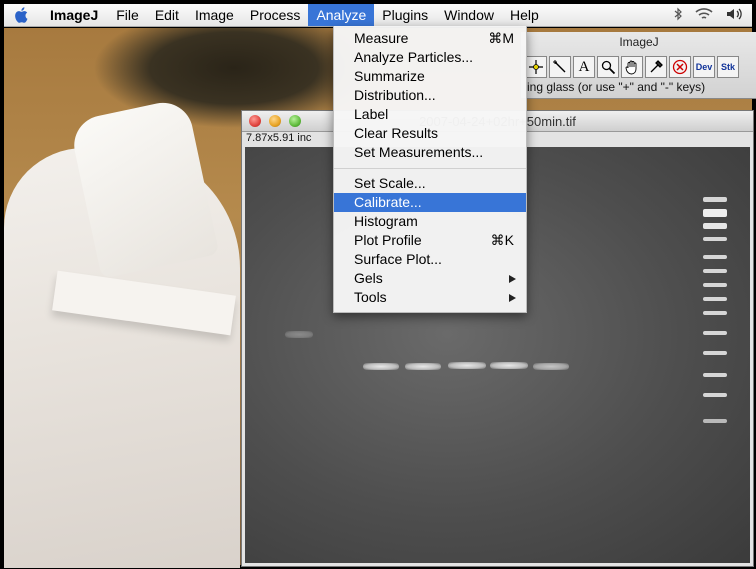  Describe the element at coordinates (275, 15) in the screenshot. I see `menu-process: Process` at that location.